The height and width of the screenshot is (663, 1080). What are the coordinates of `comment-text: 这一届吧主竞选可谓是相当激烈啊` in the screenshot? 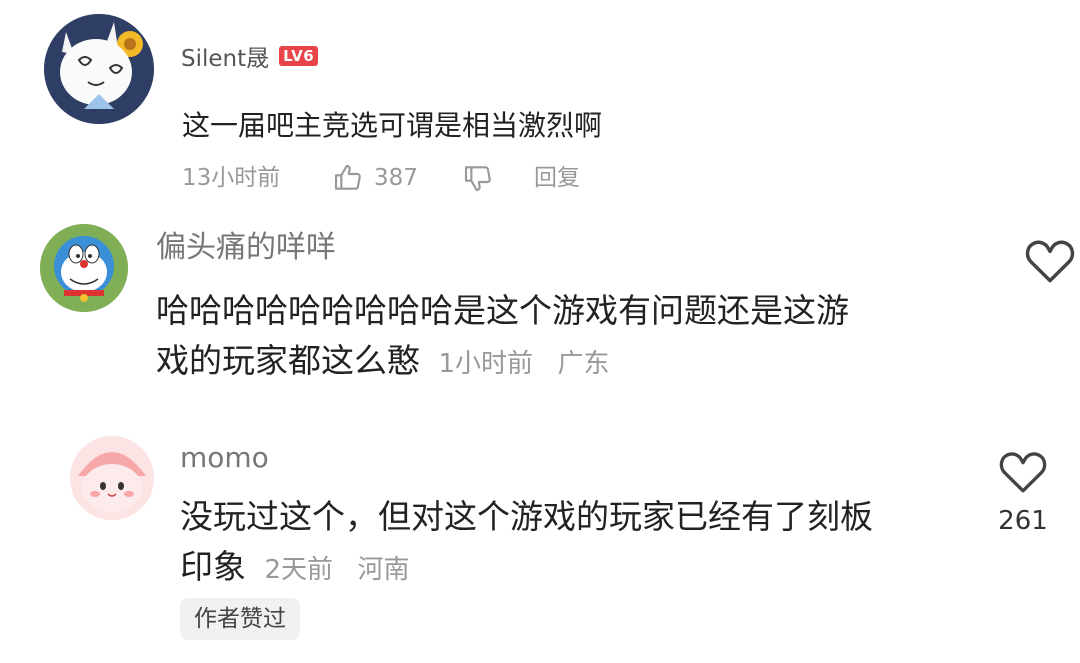 It's located at (392, 125).